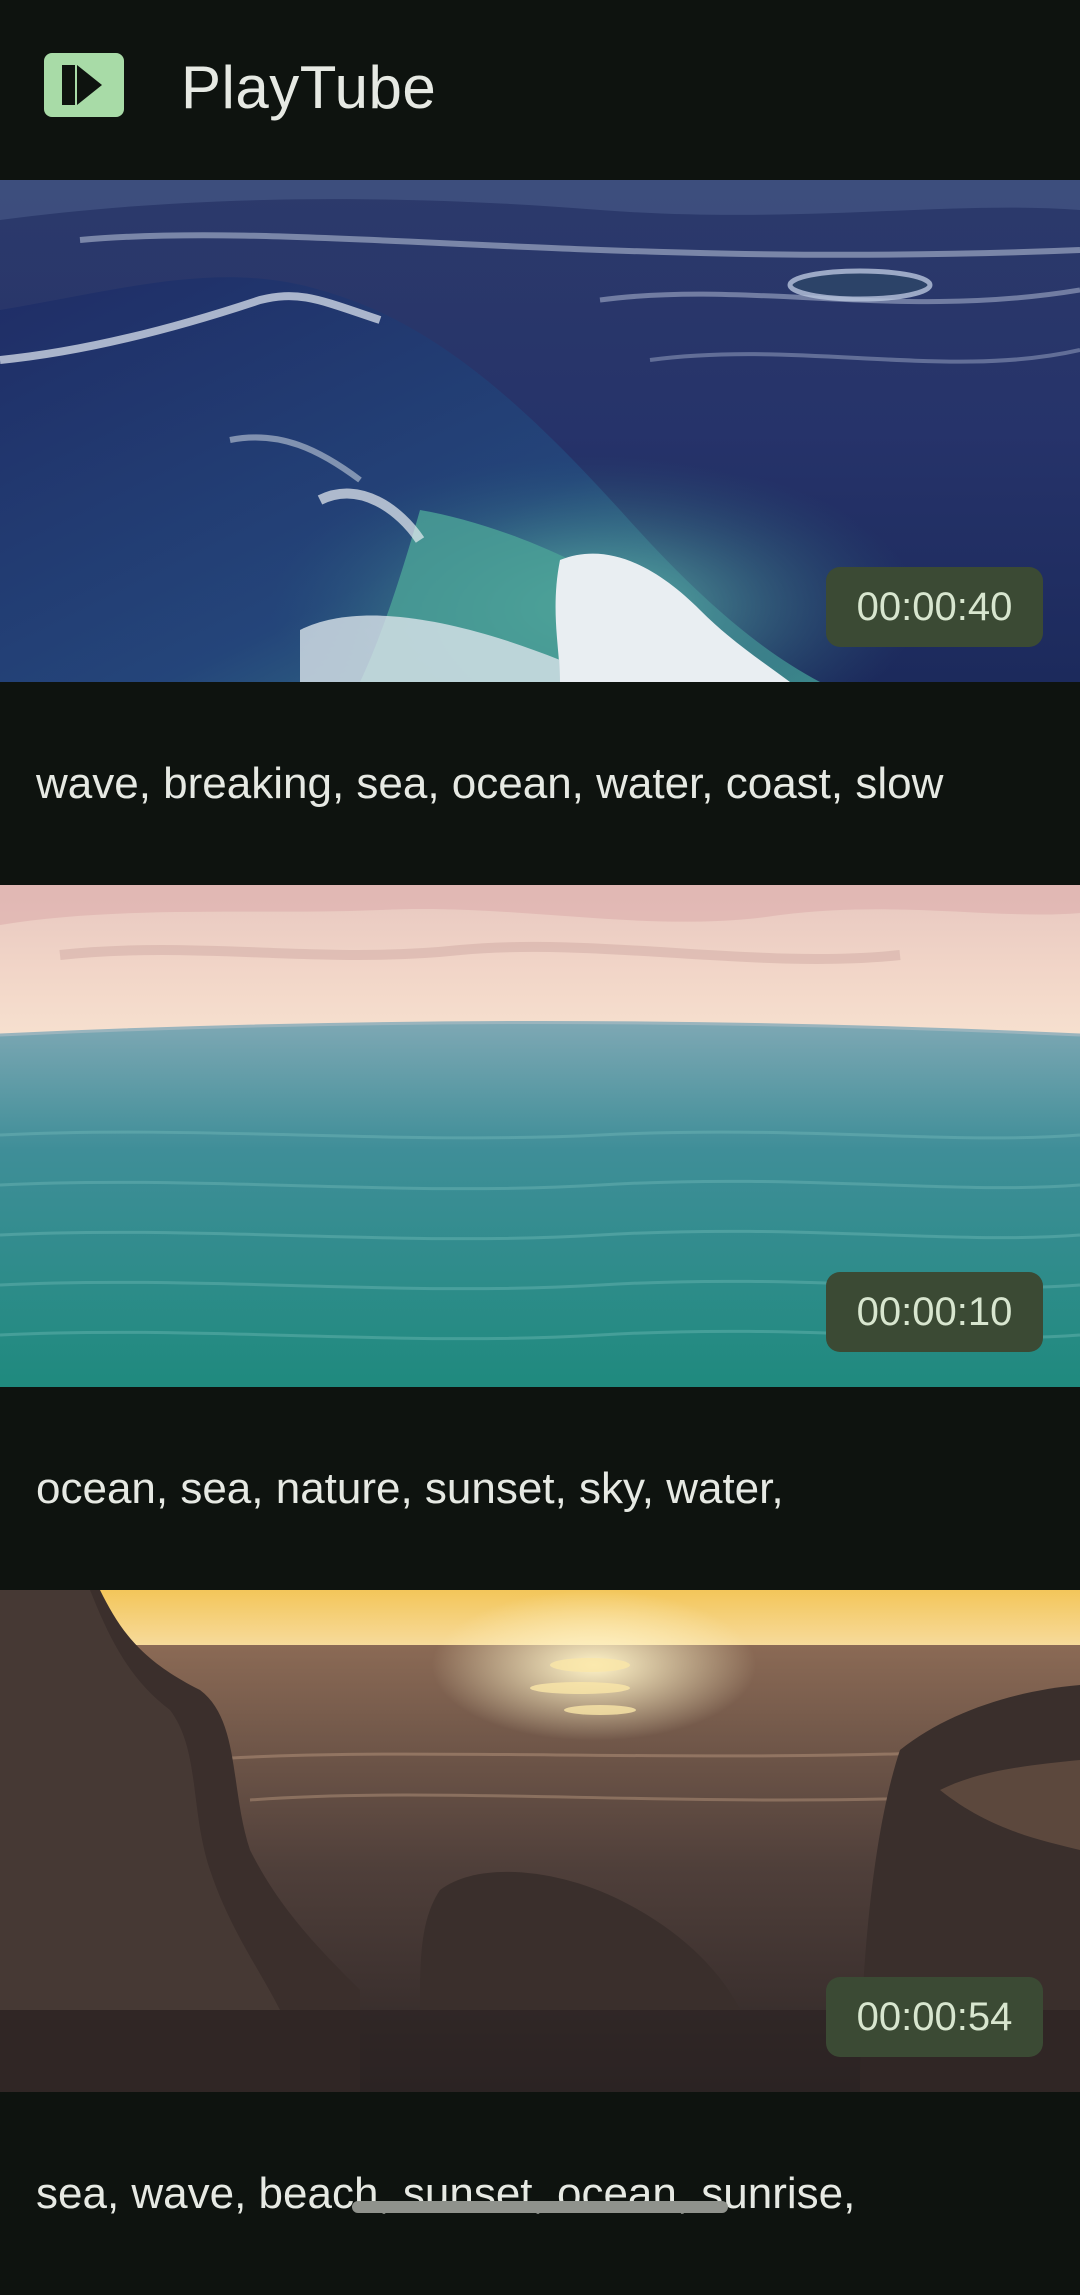 Image resolution: width=1080 pixels, height=2295 pixels. Describe the element at coordinates (540, 90) in the screenshot. I see `app-bar: PlayTube` at that location.